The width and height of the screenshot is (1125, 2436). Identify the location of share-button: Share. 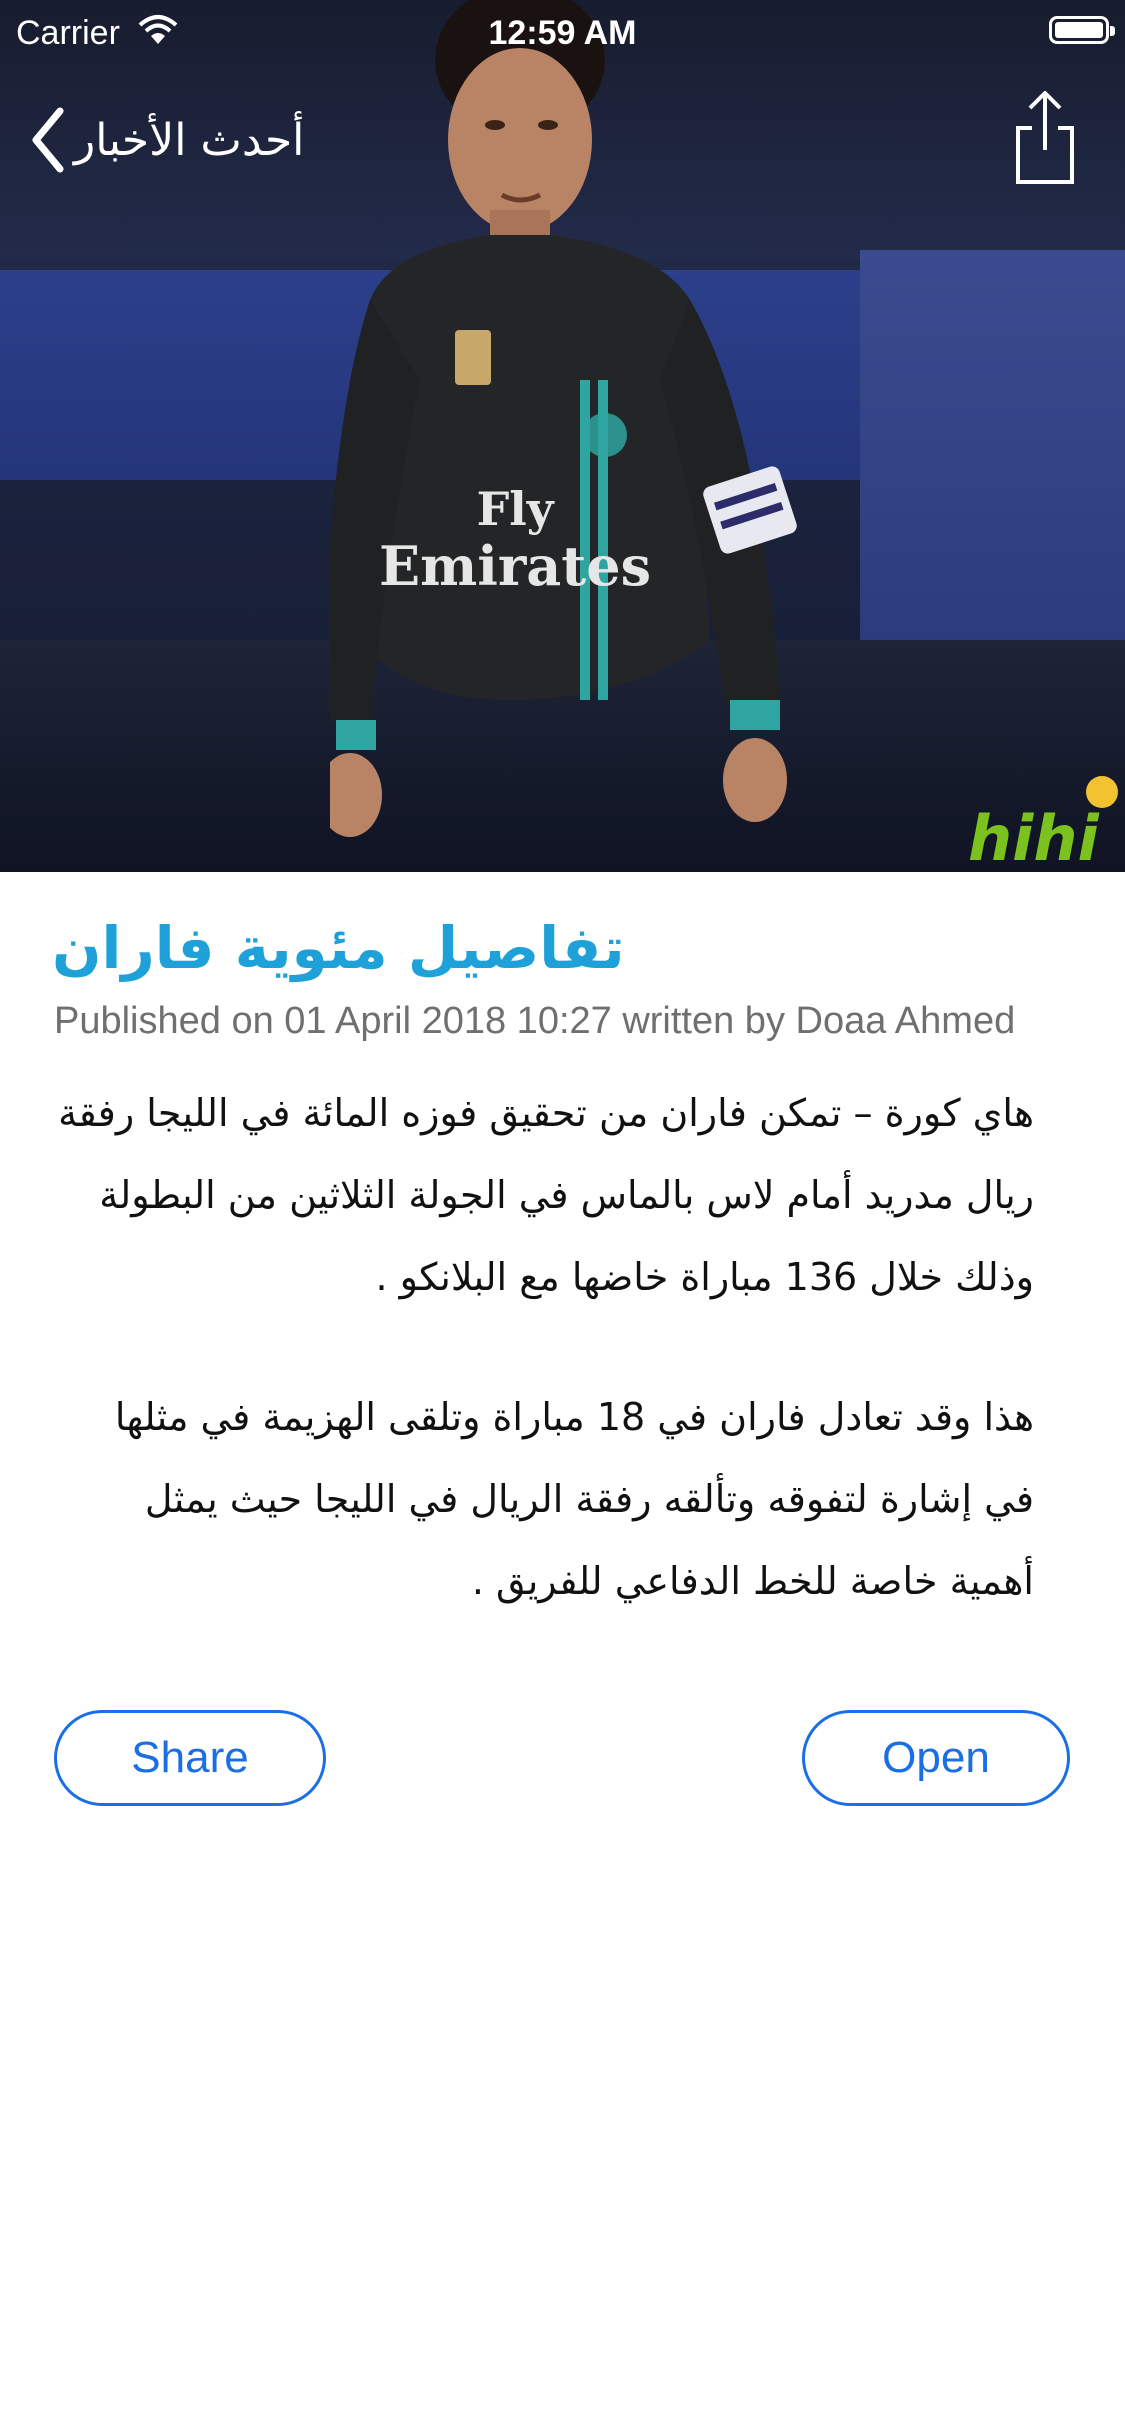
(190, 1758).